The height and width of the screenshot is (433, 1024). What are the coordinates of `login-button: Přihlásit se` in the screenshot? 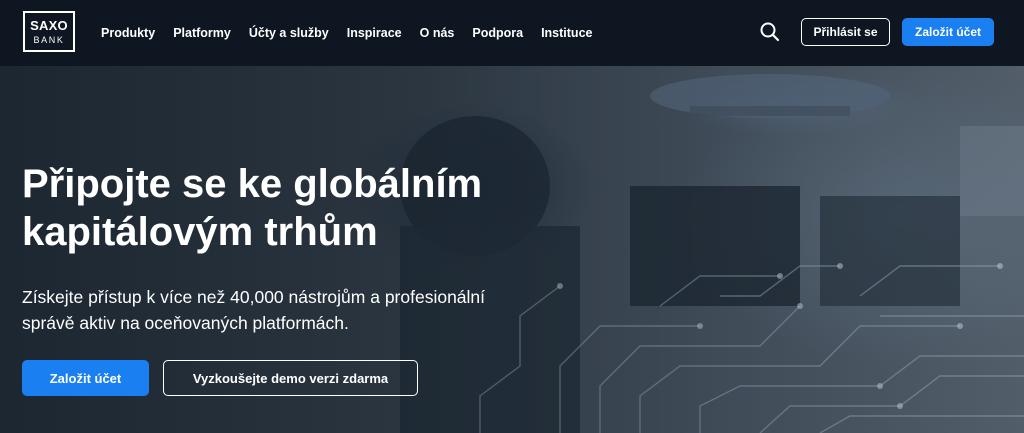 It's located at (845, 32).